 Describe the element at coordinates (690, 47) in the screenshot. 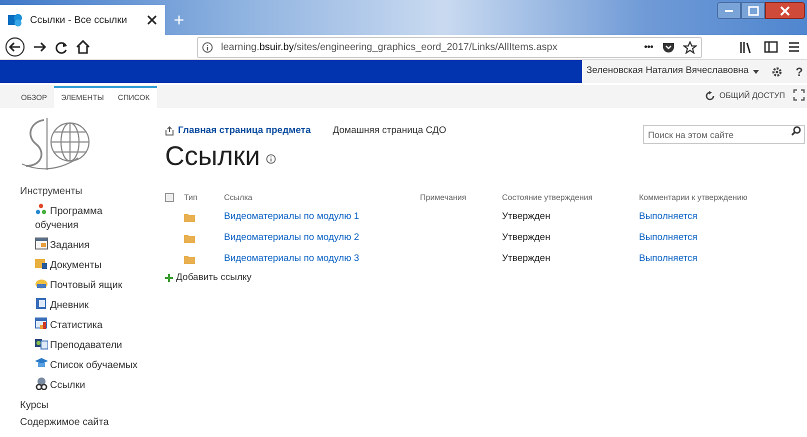

I see `bookmark-star-button` at that location.